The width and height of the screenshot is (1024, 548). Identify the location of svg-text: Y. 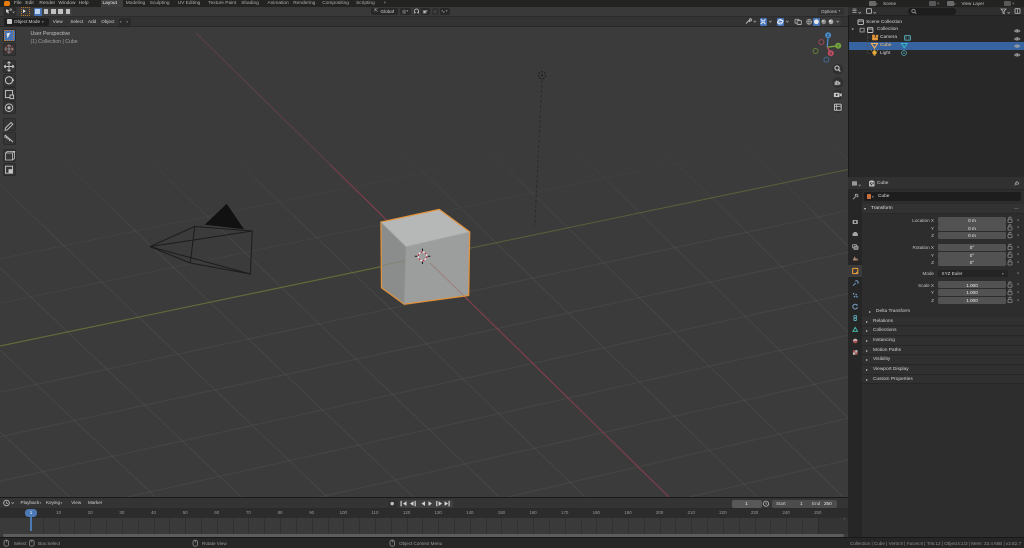
(838, 46).